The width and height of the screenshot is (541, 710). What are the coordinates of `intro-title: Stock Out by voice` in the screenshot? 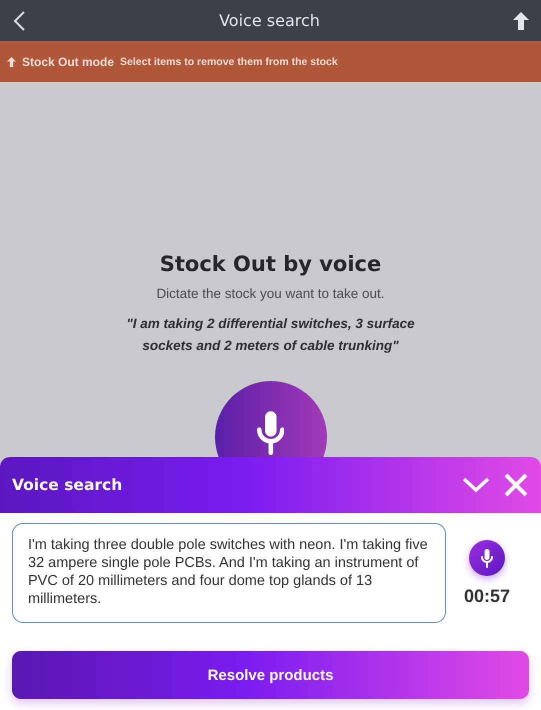 It's located at (271, 264).